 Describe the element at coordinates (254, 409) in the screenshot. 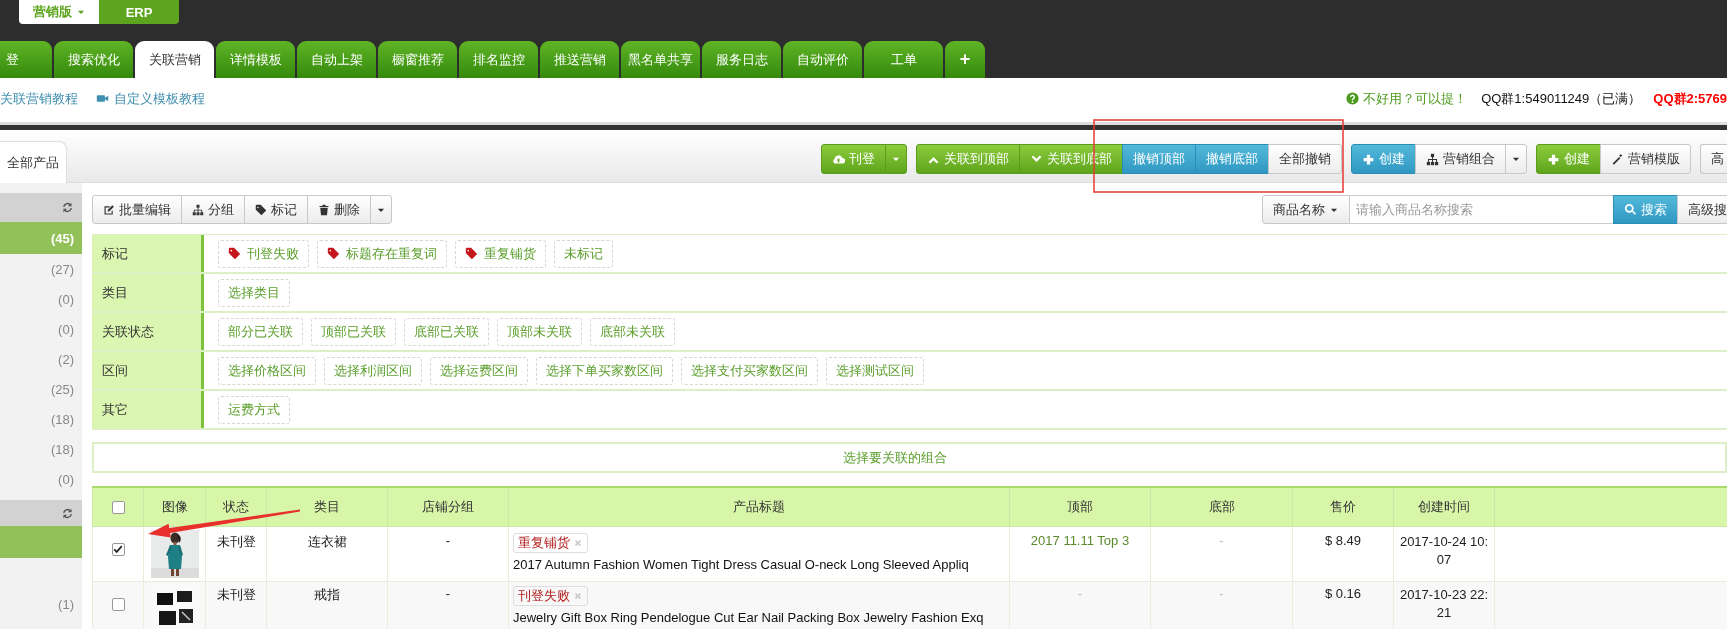

I see `filter-option: 运费方式` at that location.